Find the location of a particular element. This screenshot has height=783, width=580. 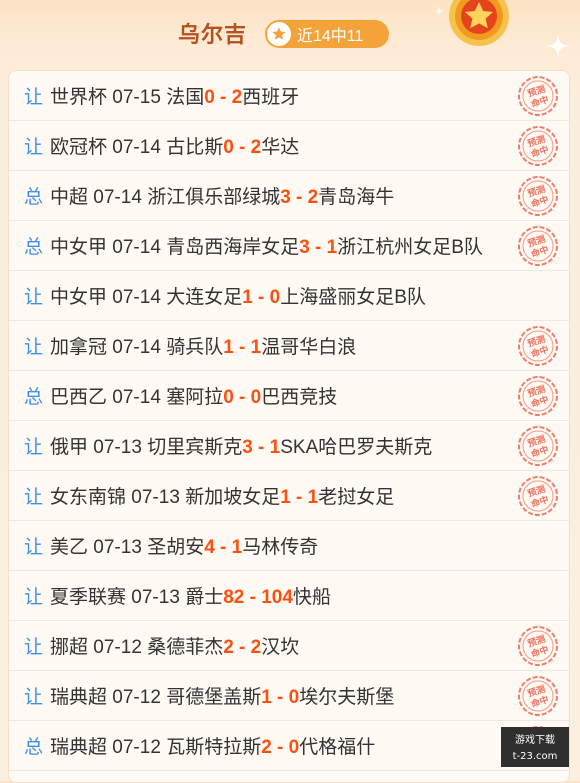

match-row: 让挪超 07-12 桑德菲杰2 - 2汉坎 预测 命中 is located at coordinates (289, 646).